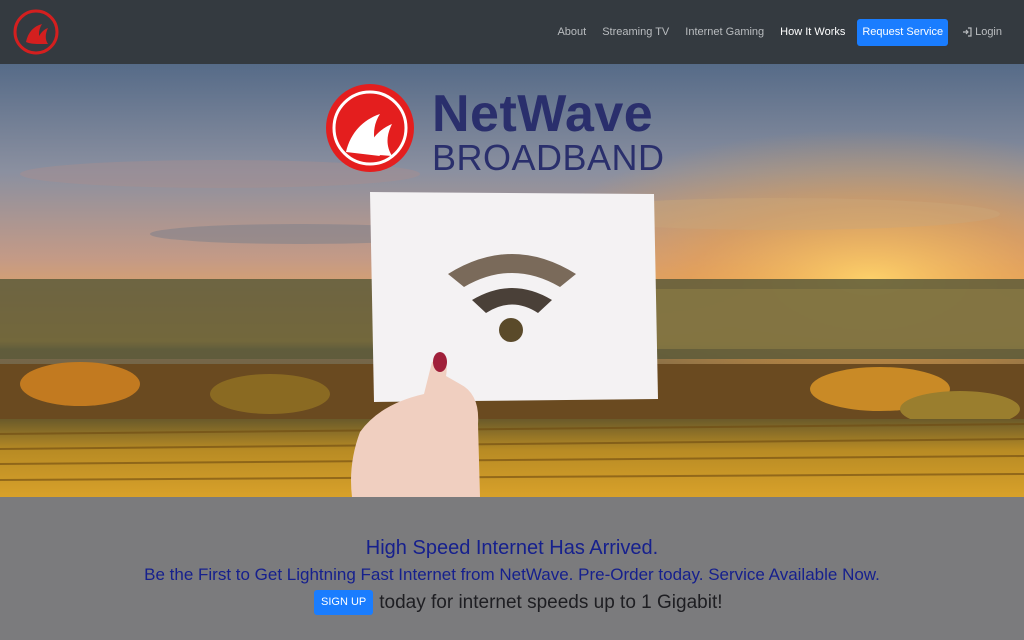 The width and height of the screenshot is (1024, 640). Describe the element at coordinates (512, 548) in the screenshot. I see `headline: High Speed Internet Has Arrived.` at that location.